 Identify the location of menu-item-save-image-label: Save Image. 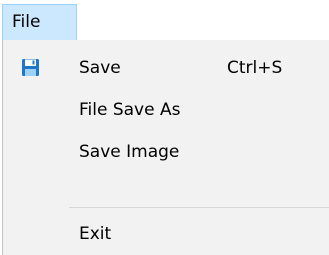
(129, 152).